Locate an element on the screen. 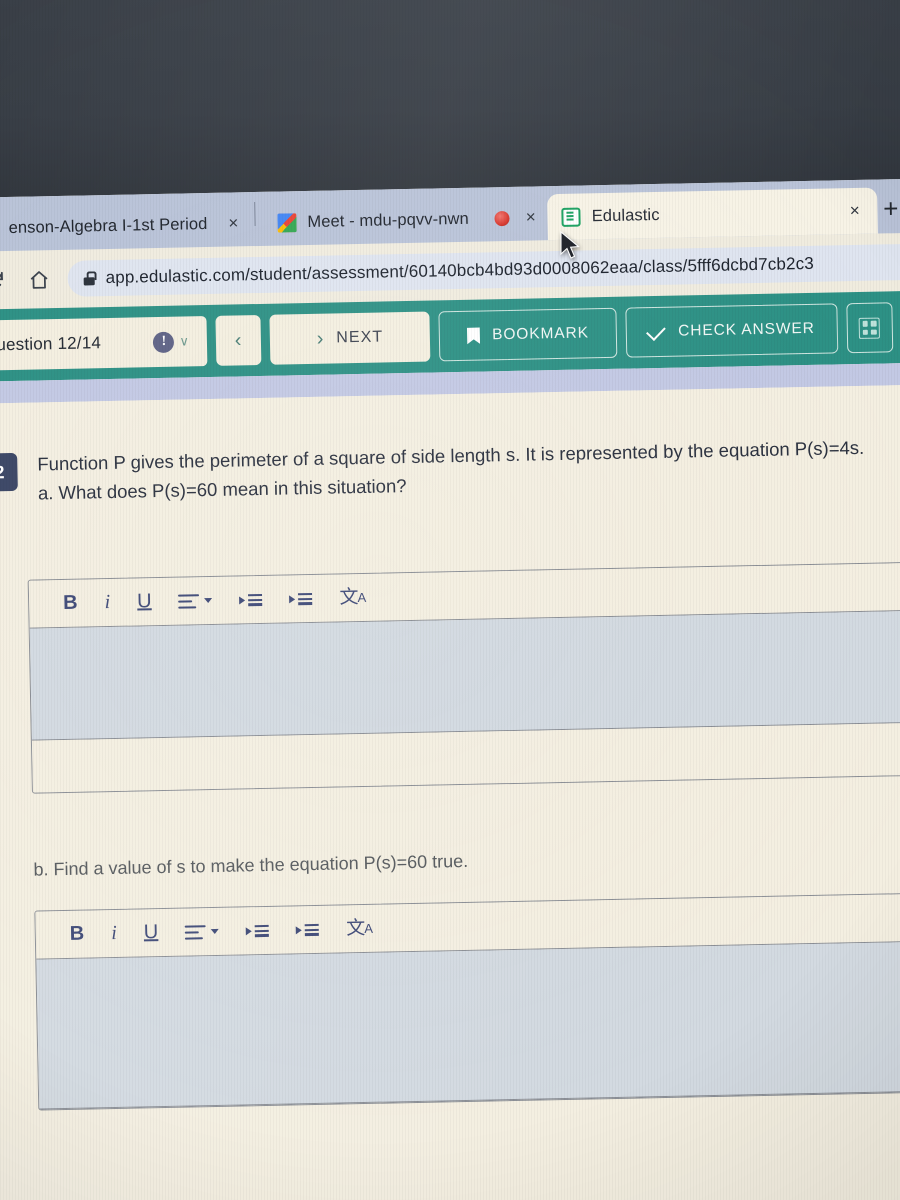 The width and height of the screenshot is (900, 1200). question-grid-button is located at coordinates (869, 328).